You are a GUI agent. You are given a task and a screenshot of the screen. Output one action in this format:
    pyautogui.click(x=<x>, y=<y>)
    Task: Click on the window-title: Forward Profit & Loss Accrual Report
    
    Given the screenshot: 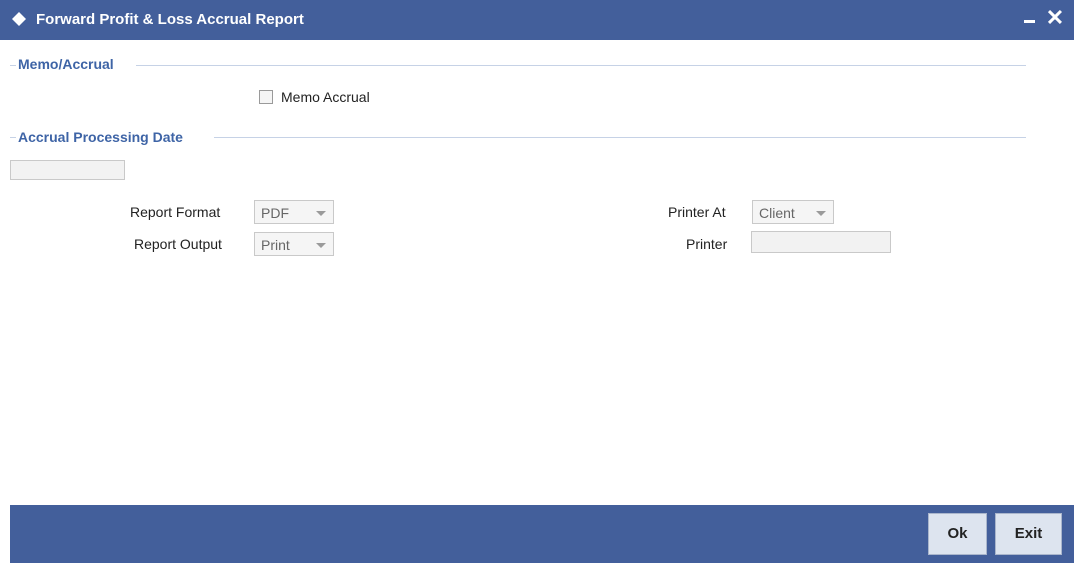 What is the action you would take?
    pyautogui.click(x=170, y=19)
    